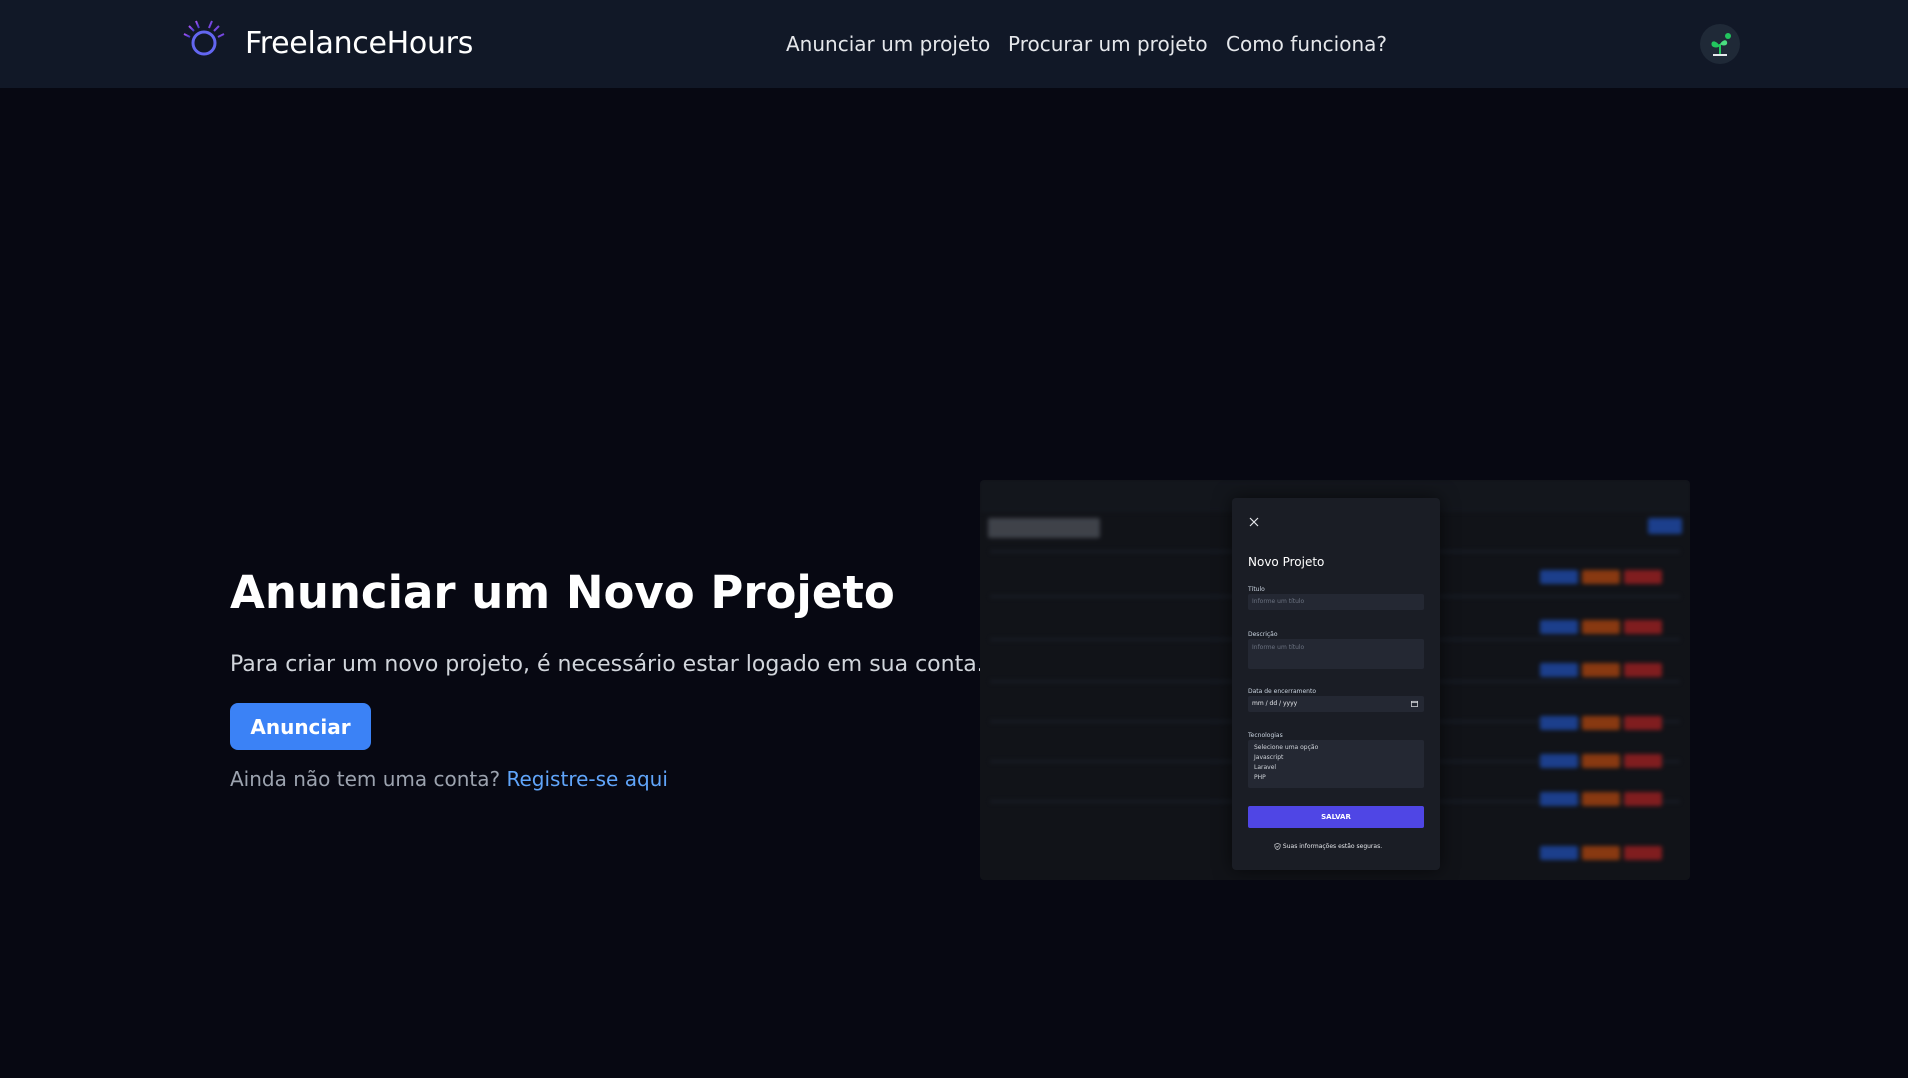  Describe the element at coordinates (1265, 735) in the screenshot. I see `tech-label: Tecnologias` at that location.